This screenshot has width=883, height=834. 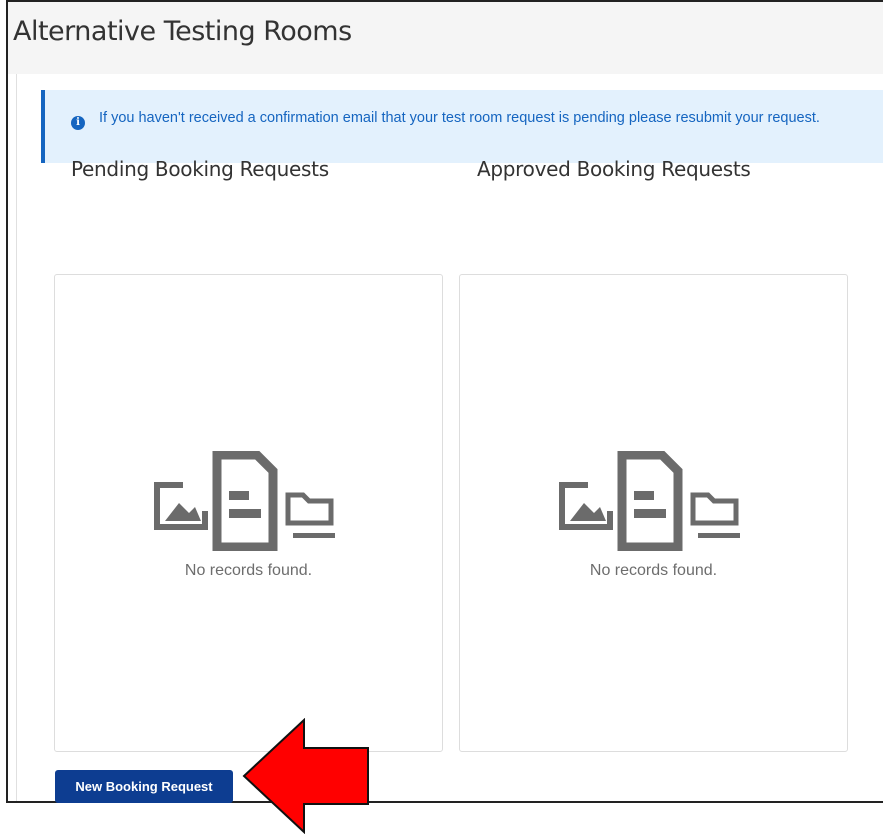 I want to click on page-header: Alternative Testing Rooms, so click(x=445, y=38).